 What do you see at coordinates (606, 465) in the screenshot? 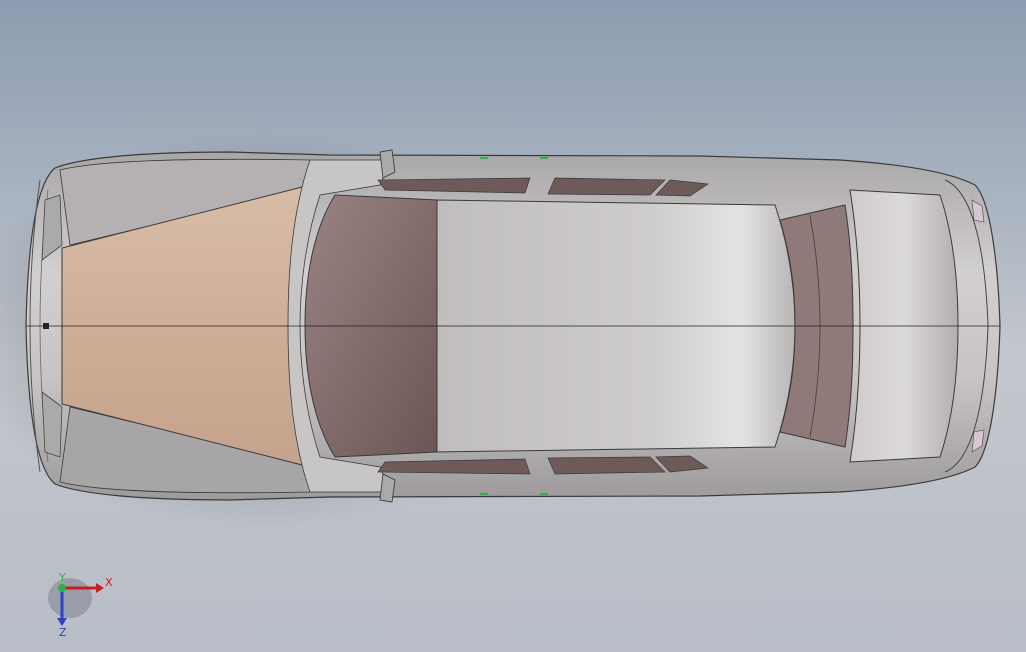
I see `side-window-bottom-rear` at bounding box center [606, 465].